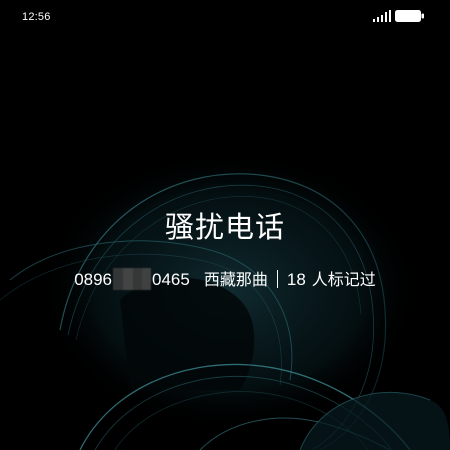  What do you see at coordinates (36, 17) in the screenshot?
I see `status-time: 12:56` at bounding box center [36, 17].